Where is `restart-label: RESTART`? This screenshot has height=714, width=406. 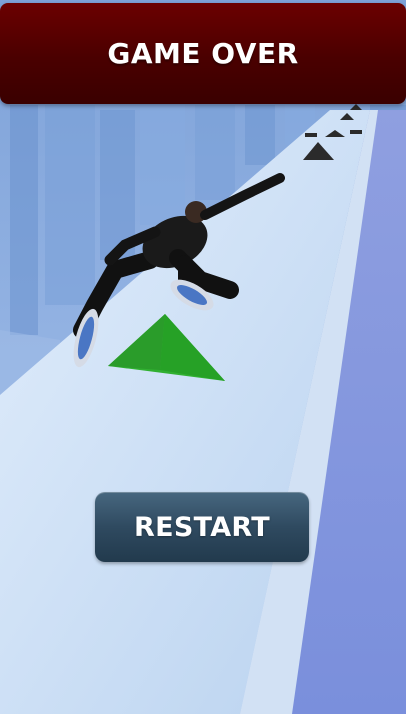
restart-label: RESTART is located at coordinates (202, 527).